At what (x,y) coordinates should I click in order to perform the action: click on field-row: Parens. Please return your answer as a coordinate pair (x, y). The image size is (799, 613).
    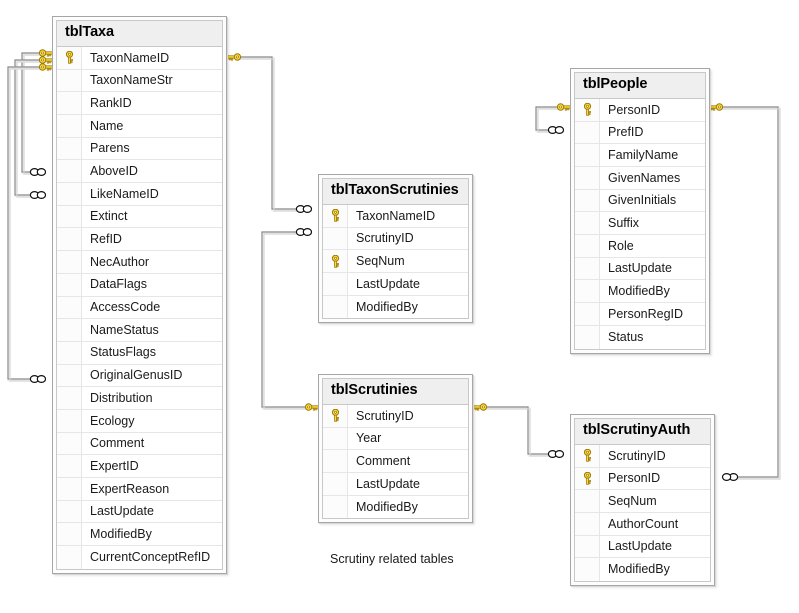
    Looking at the image, I should click on (139, 149).